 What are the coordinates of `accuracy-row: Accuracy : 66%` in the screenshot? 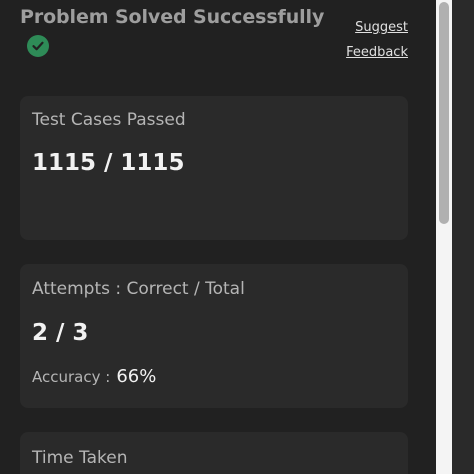 It's located at (94, 376).